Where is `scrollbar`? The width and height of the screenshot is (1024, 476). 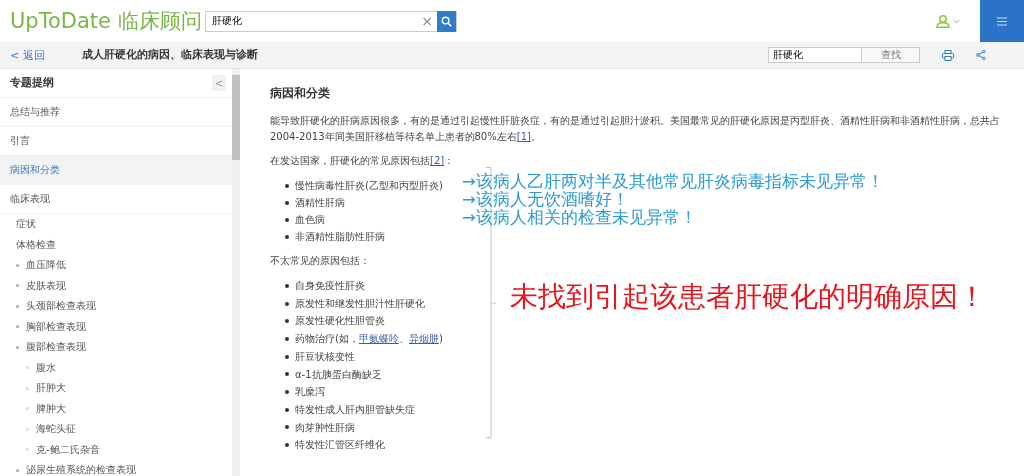
scrollbar is located at coordinates (236, 272).